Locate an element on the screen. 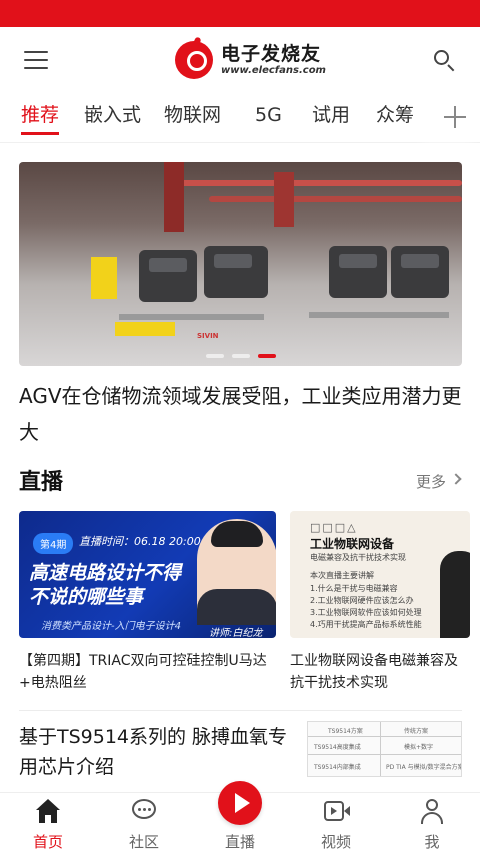 This screenshot has width=480, height=853. nav-video: 视频 is located at coordinates (336, 823).